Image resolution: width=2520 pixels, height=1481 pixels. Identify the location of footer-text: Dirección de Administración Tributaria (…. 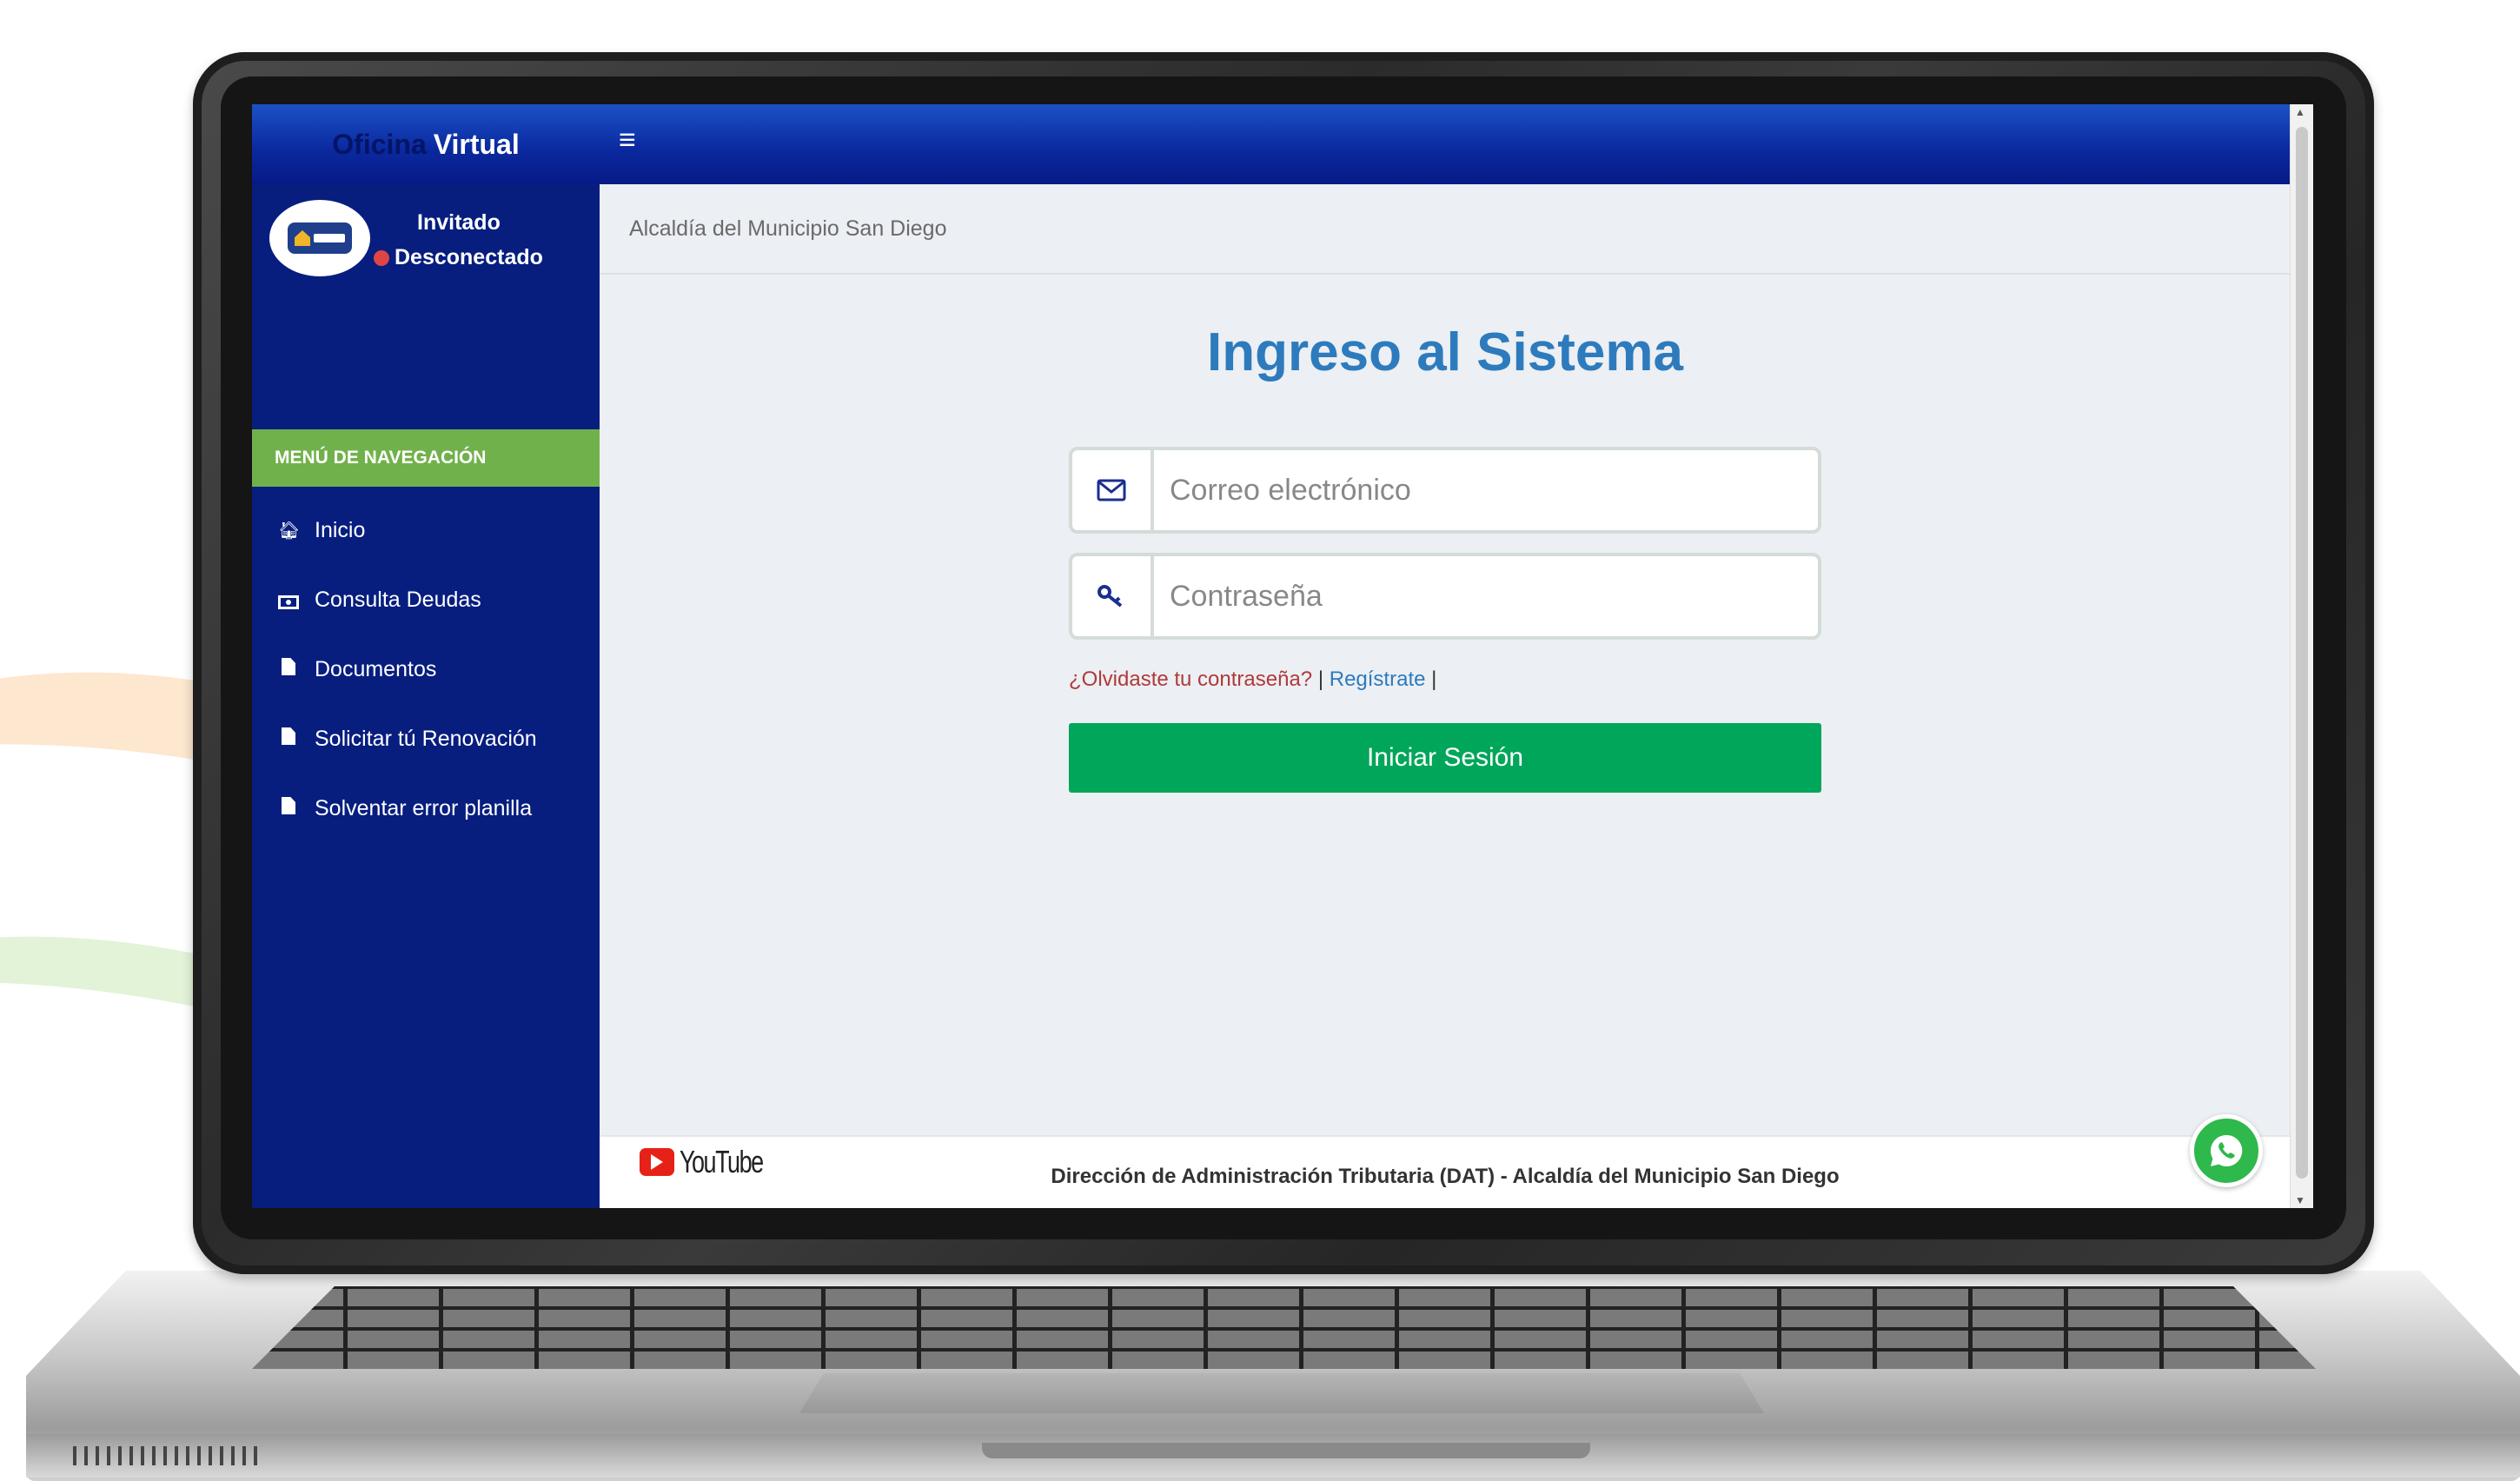
(1445, 1177).